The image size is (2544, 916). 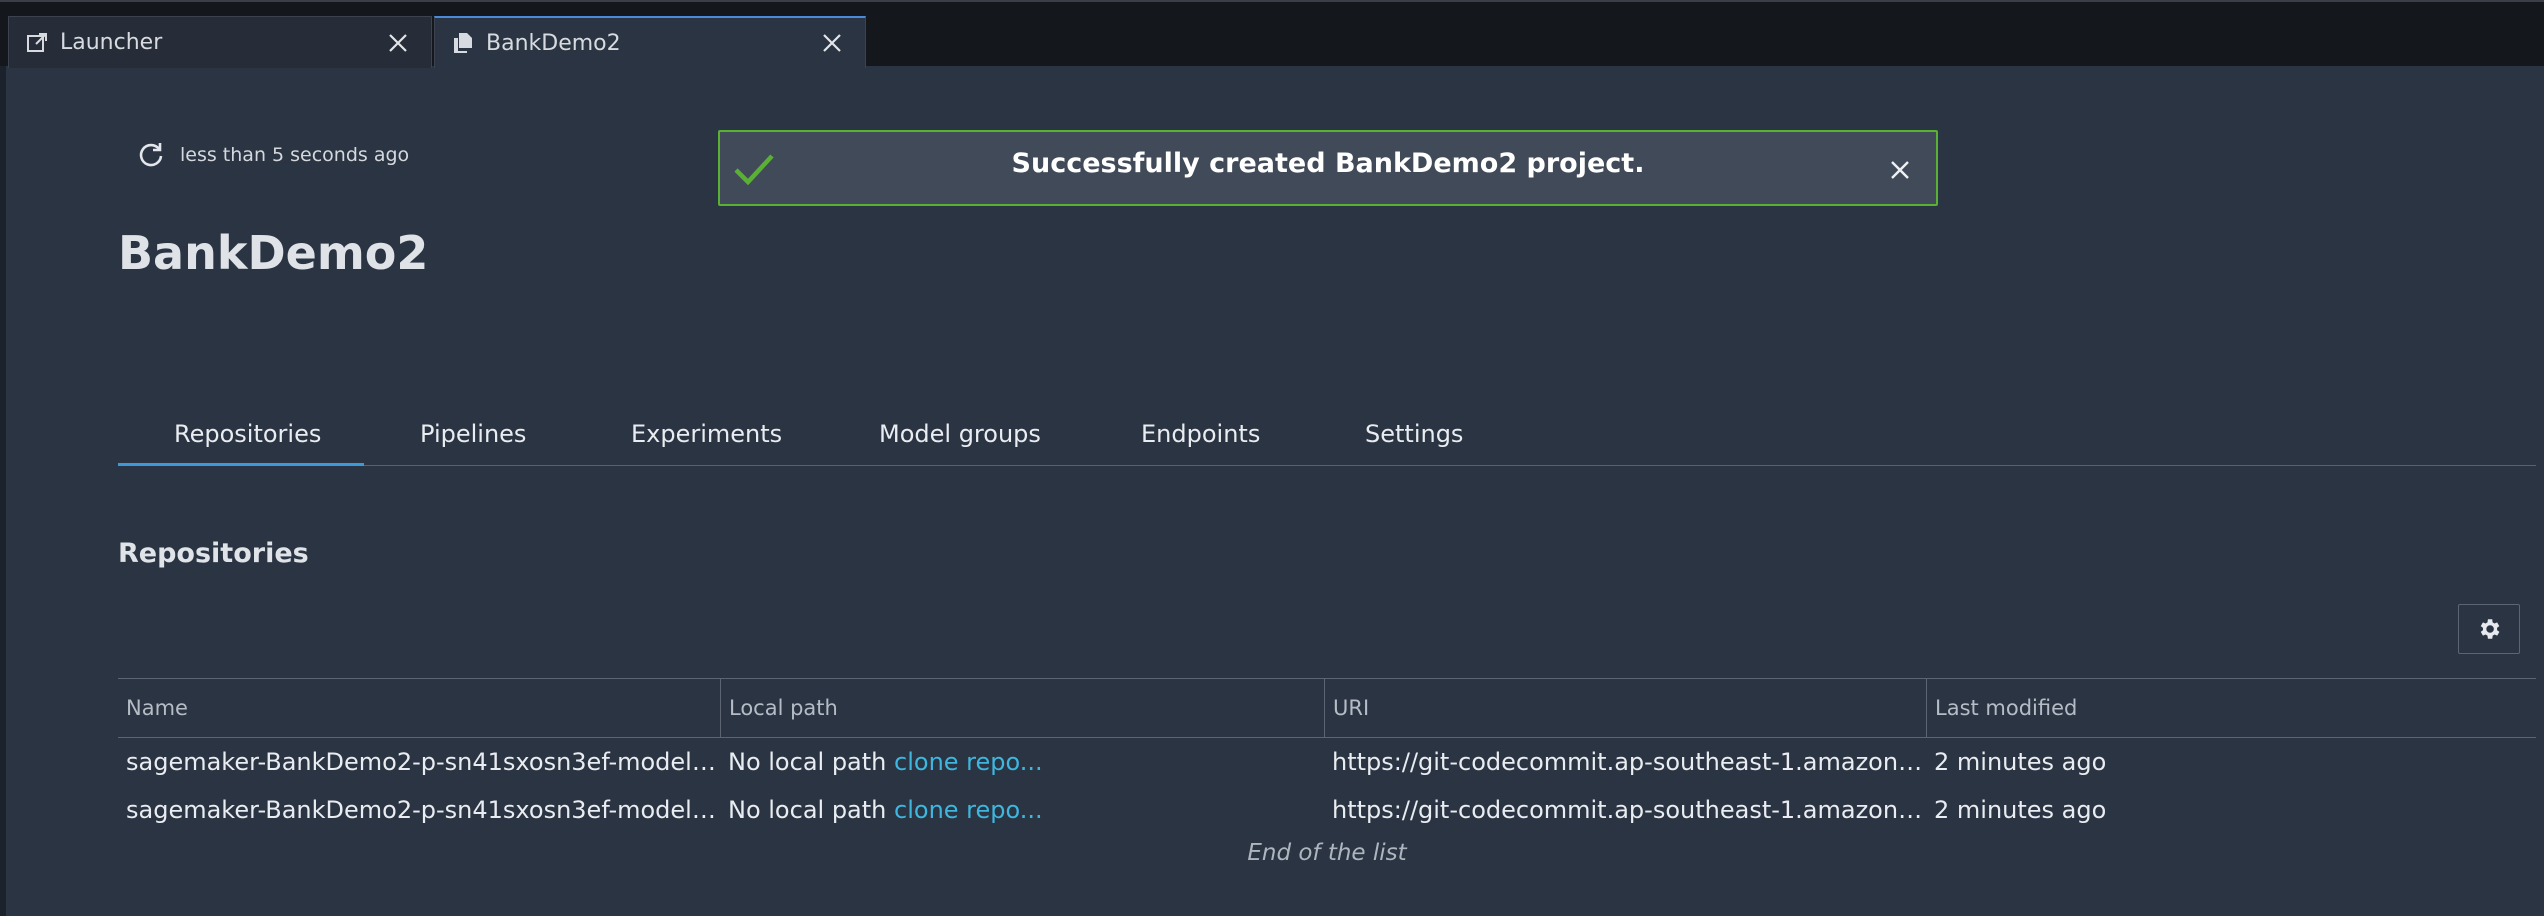 I want to click on documents-icon, so click(x=463, y=43).